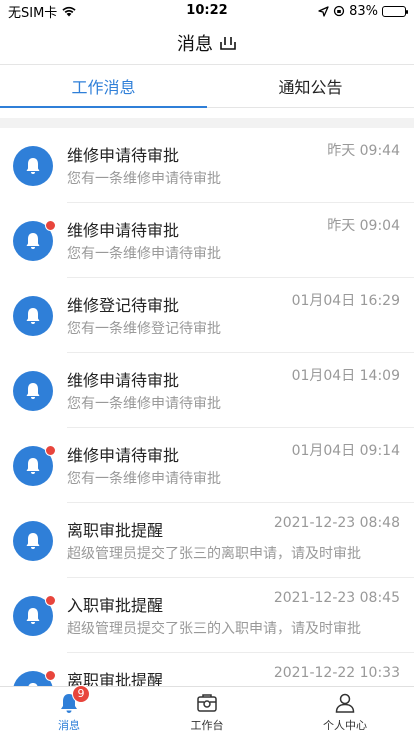 This screenshot has width=414, height=736. I want to click on box-icon, so click(228, 43).